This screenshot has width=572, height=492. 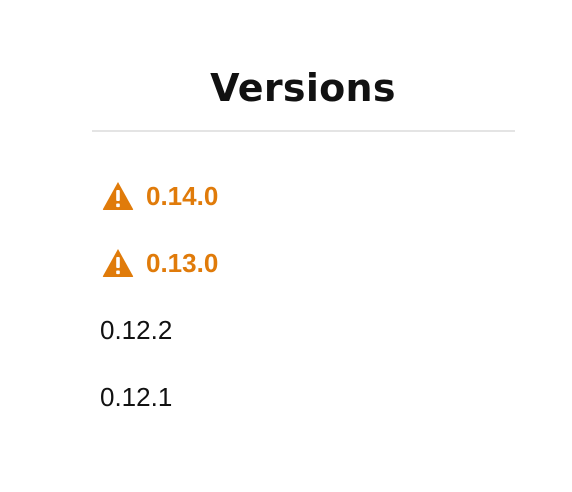 What do you see at coordinates (303, 88) in the screenshot?
I see `versions-title: Versions` at bounding box center [303, 88].